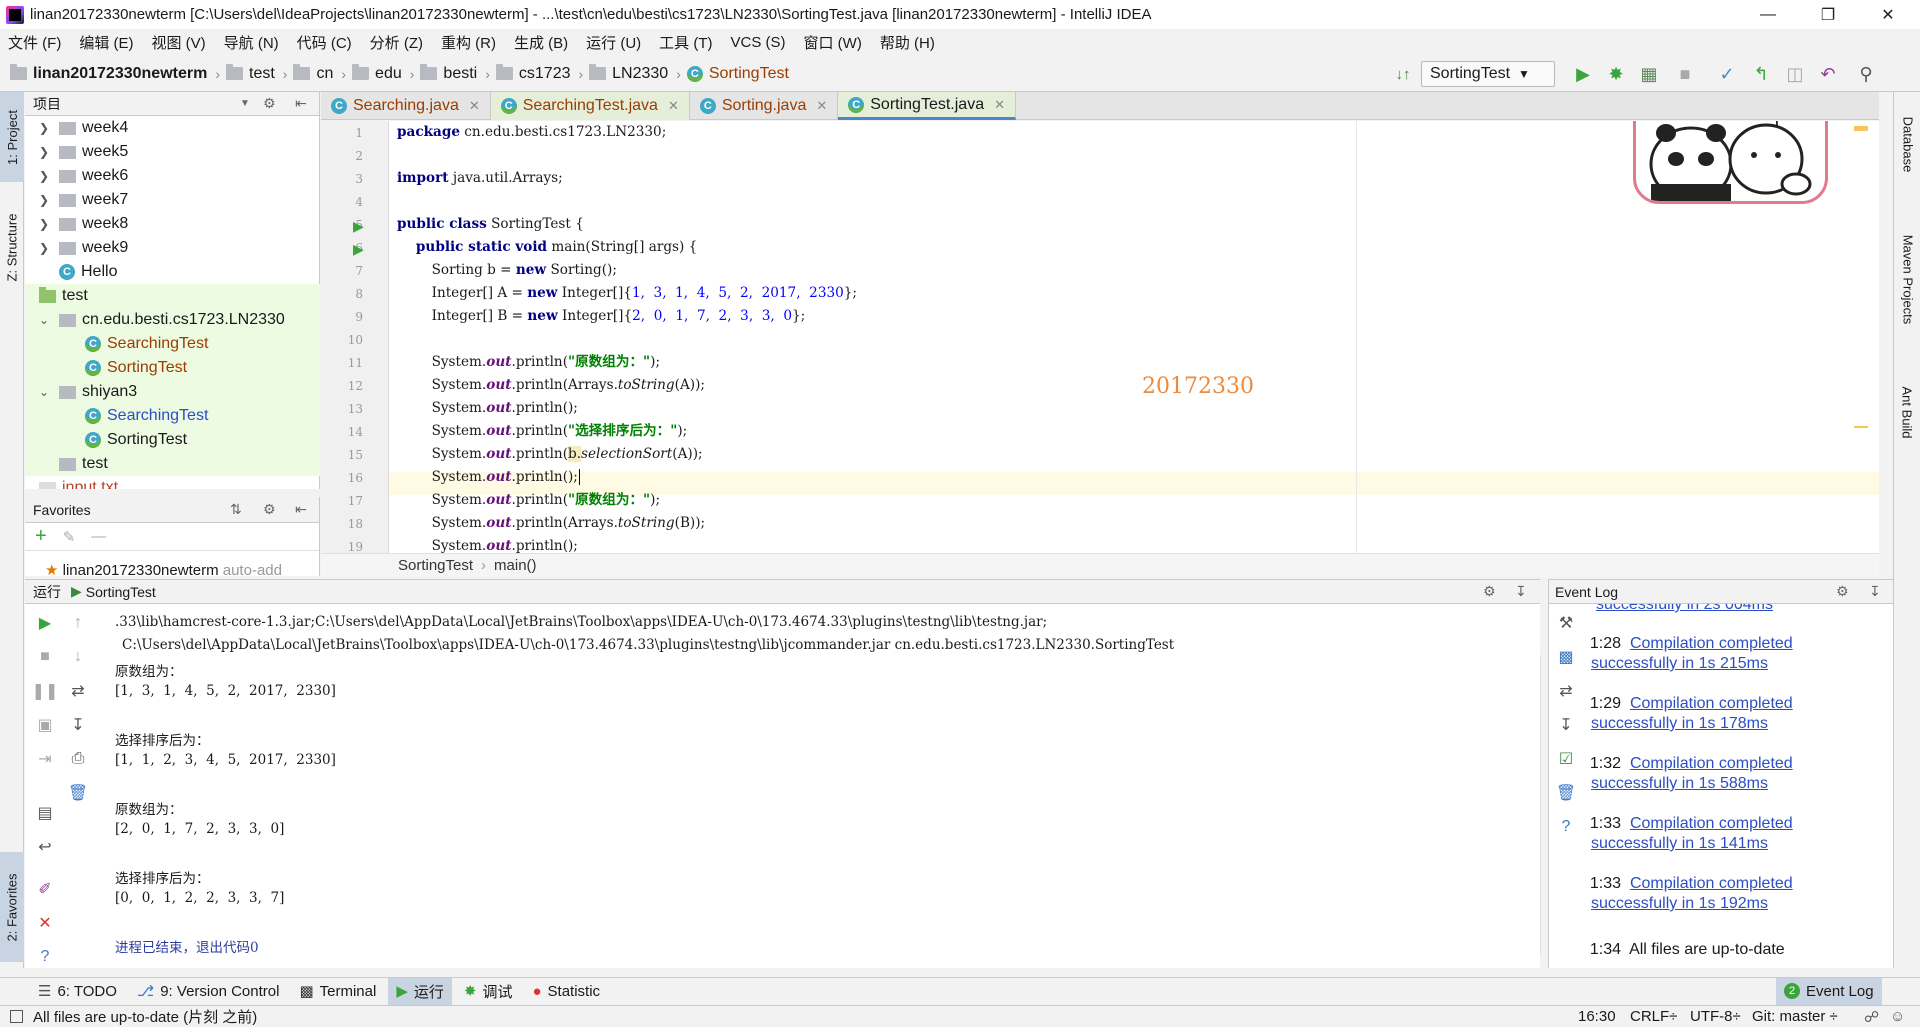 The width and height of the screenshot is (1920, 1027). What do you see at coordinates (1679, 663) in the screenshot?
I see `event-link: successfully in 1s 215ms` at bounding box center [1679, 663].